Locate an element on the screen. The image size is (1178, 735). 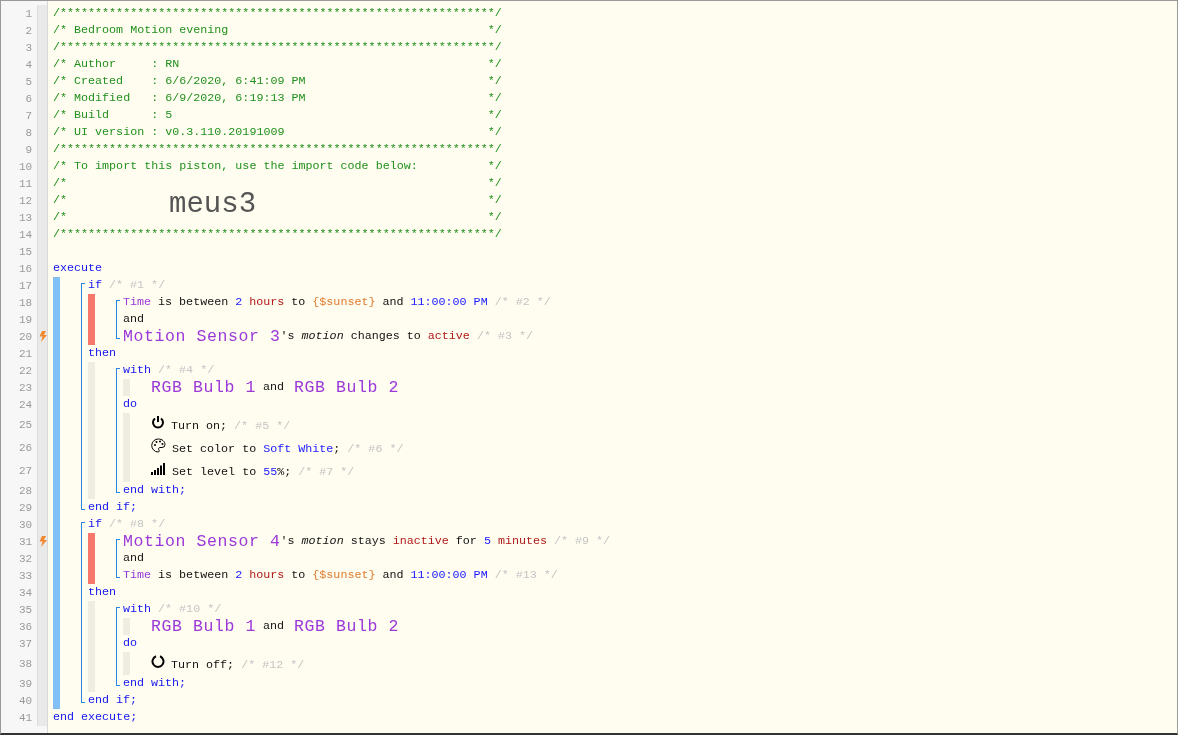
line-number: 41 is located at coordinates (26, 717).